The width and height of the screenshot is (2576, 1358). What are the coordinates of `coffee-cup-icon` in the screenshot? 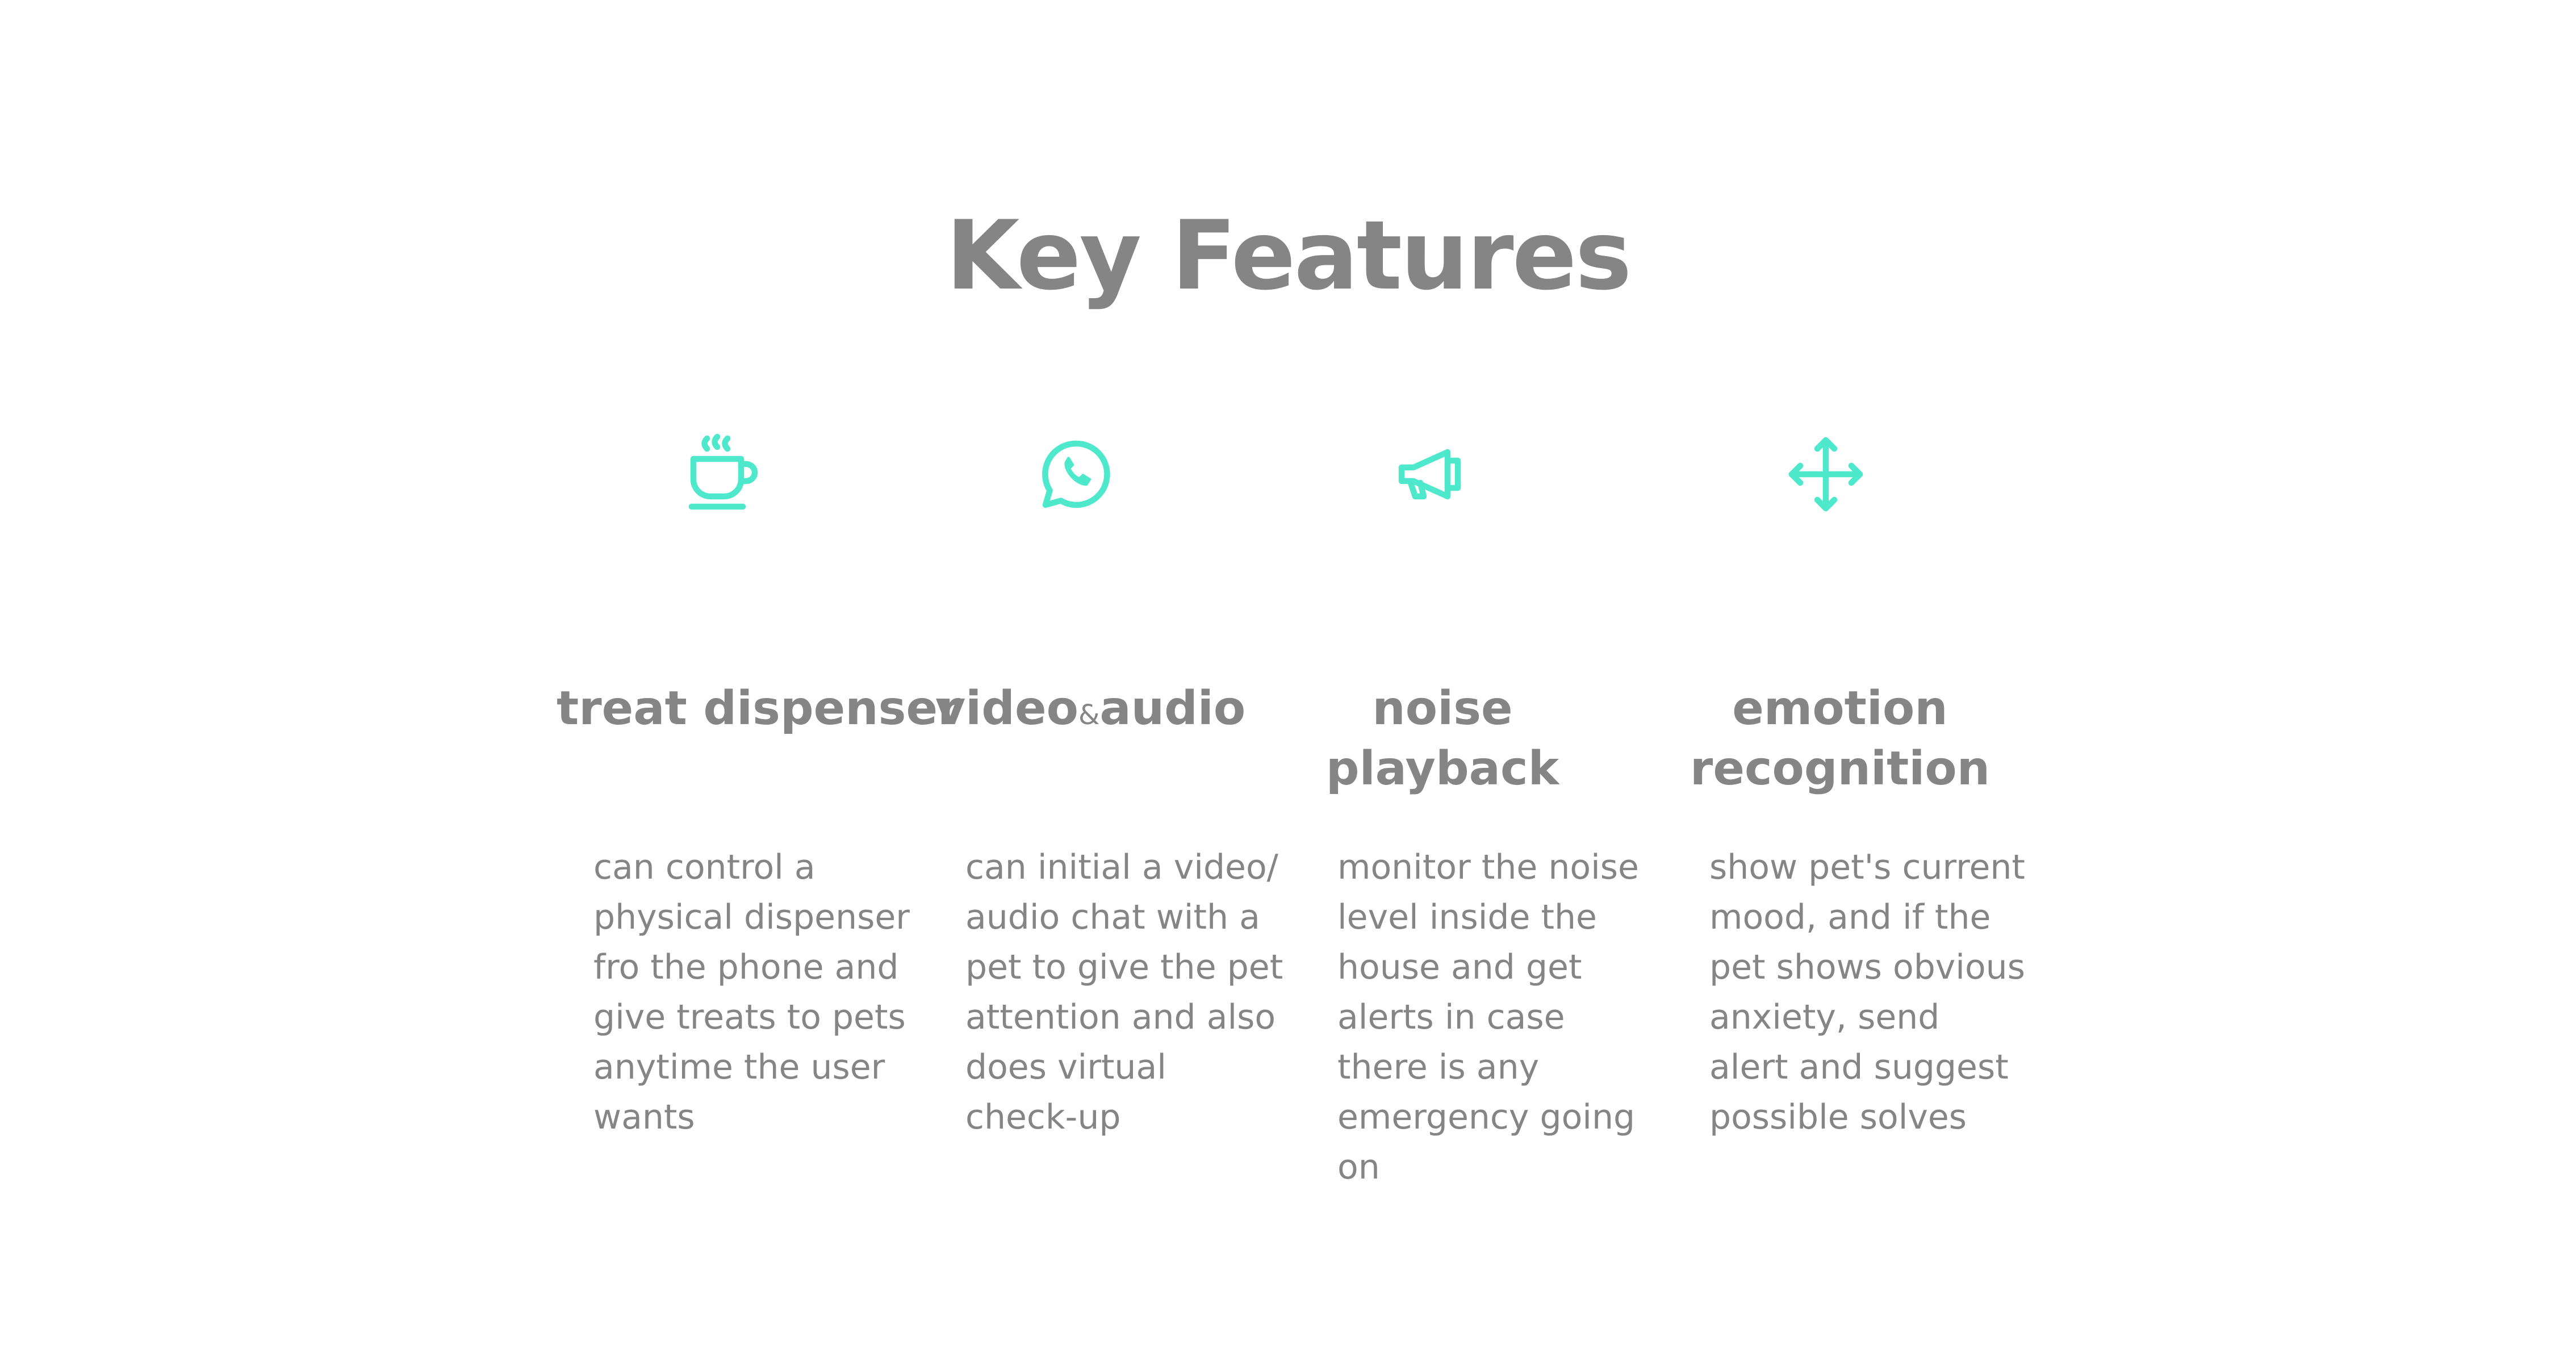 It's located at (724, 474).